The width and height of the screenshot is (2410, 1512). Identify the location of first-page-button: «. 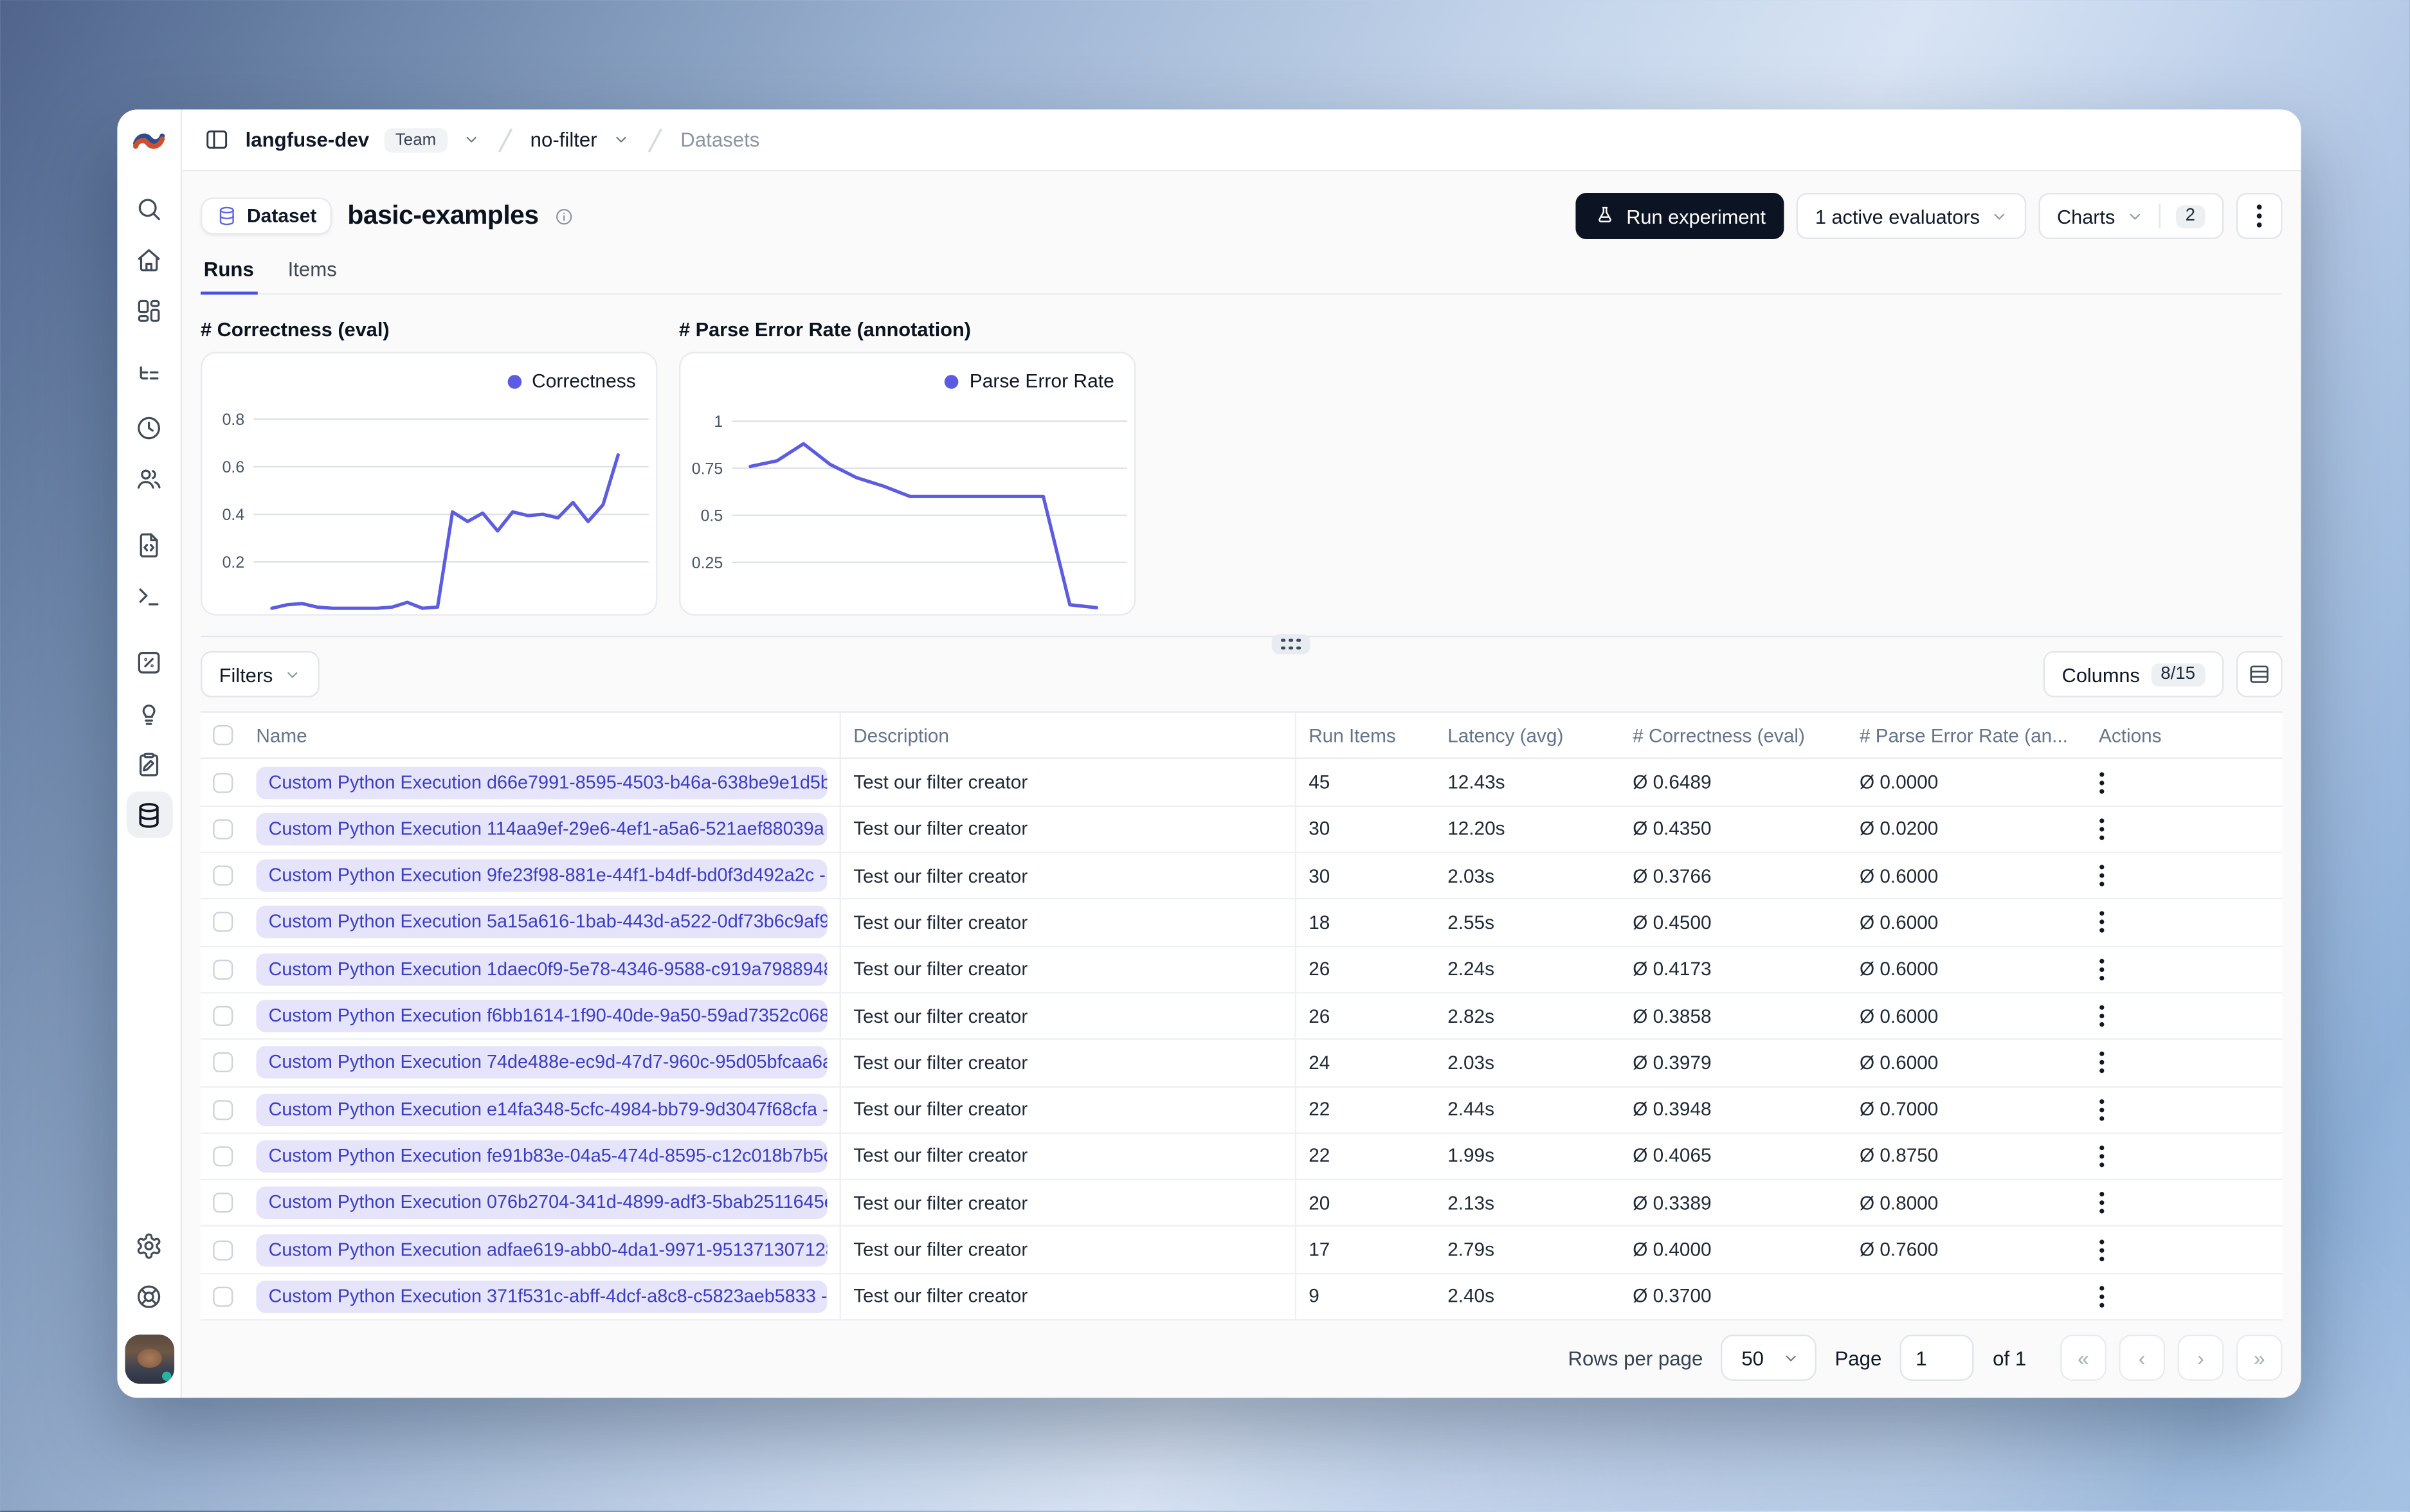
(2083, 1358).